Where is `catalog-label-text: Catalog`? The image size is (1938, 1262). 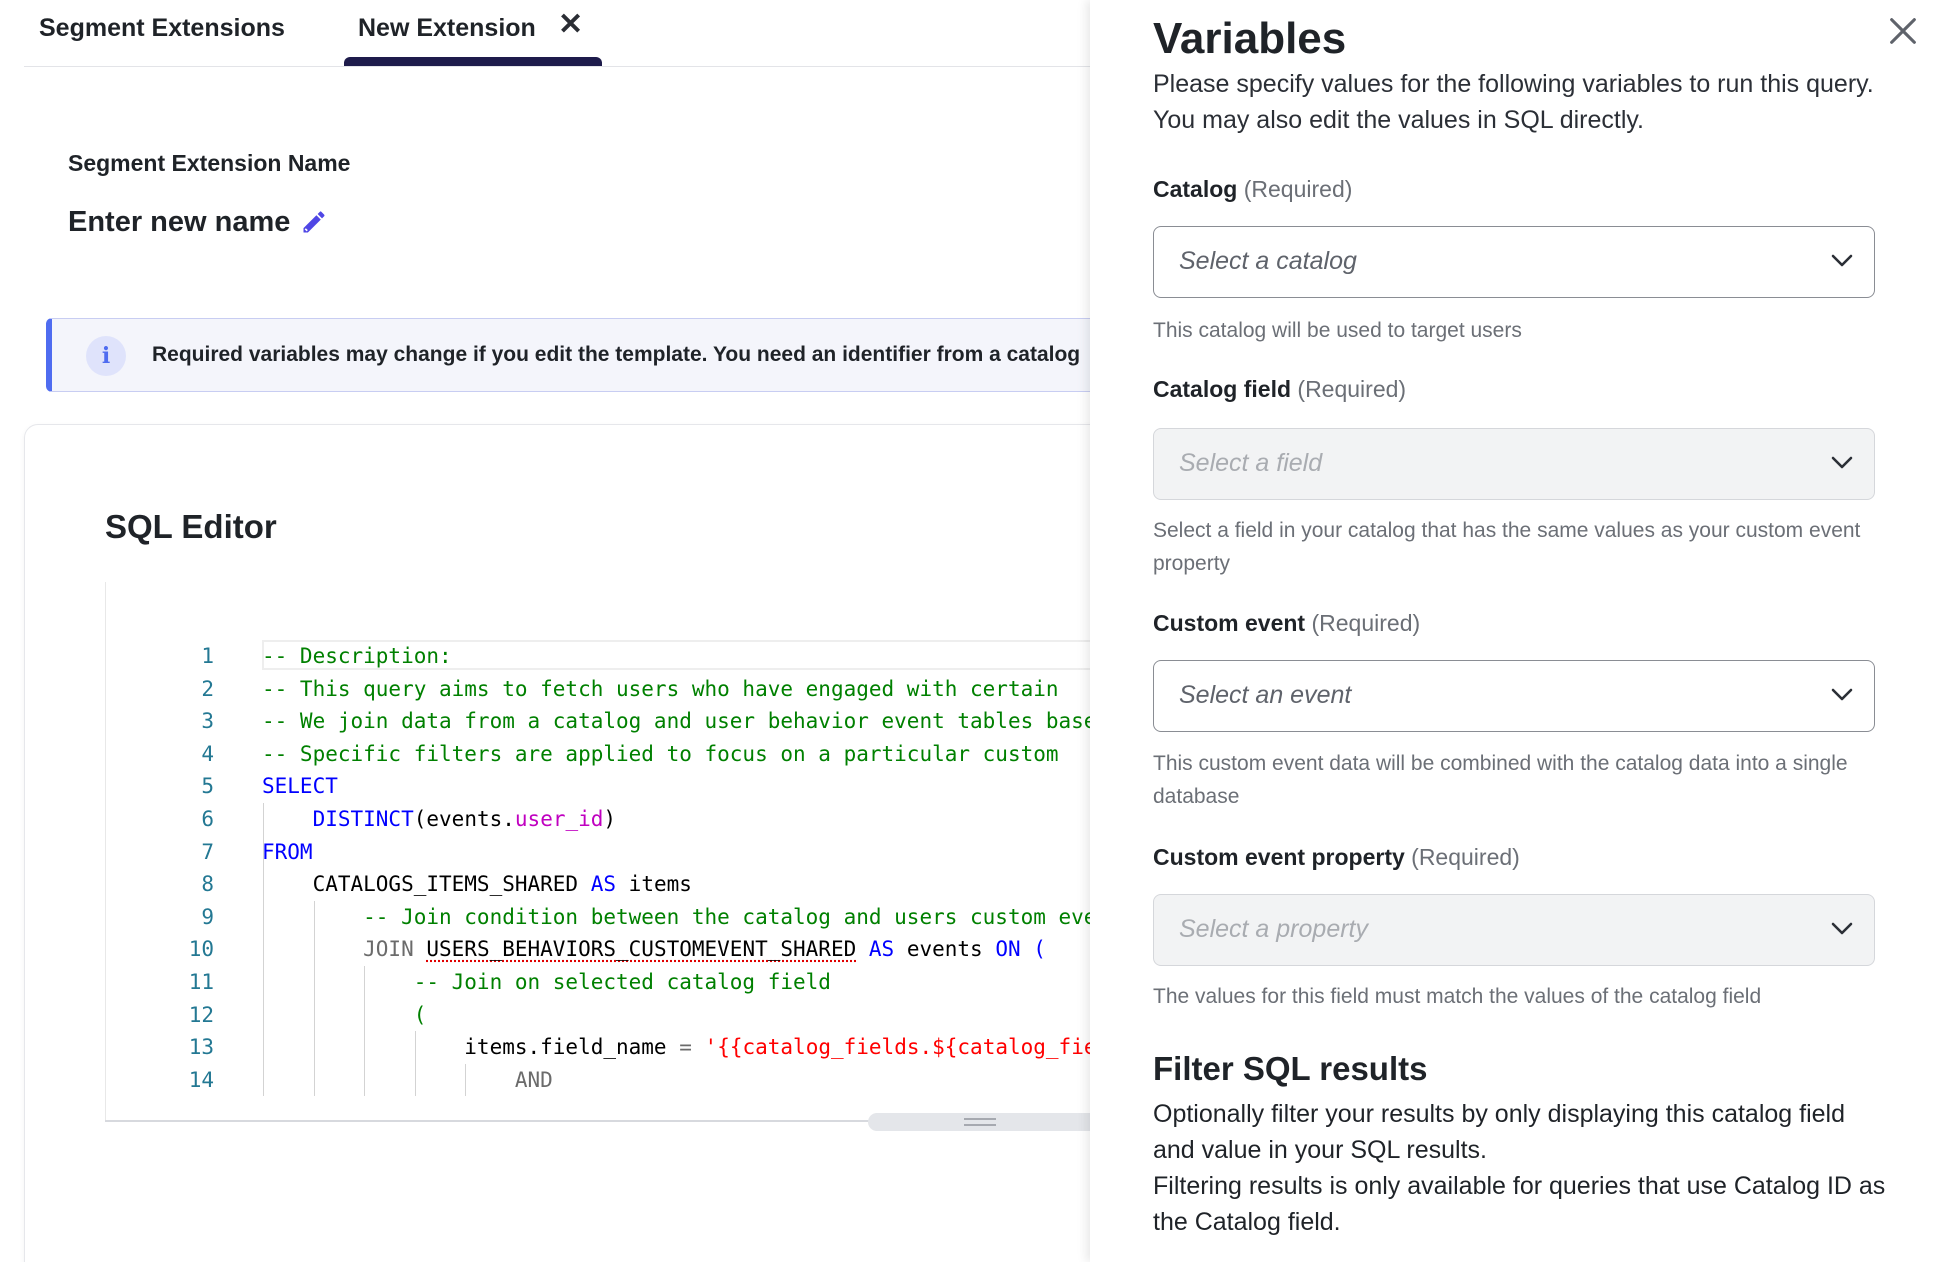 catalog-label-text: Catalog is located at coordinates (1195, 189).